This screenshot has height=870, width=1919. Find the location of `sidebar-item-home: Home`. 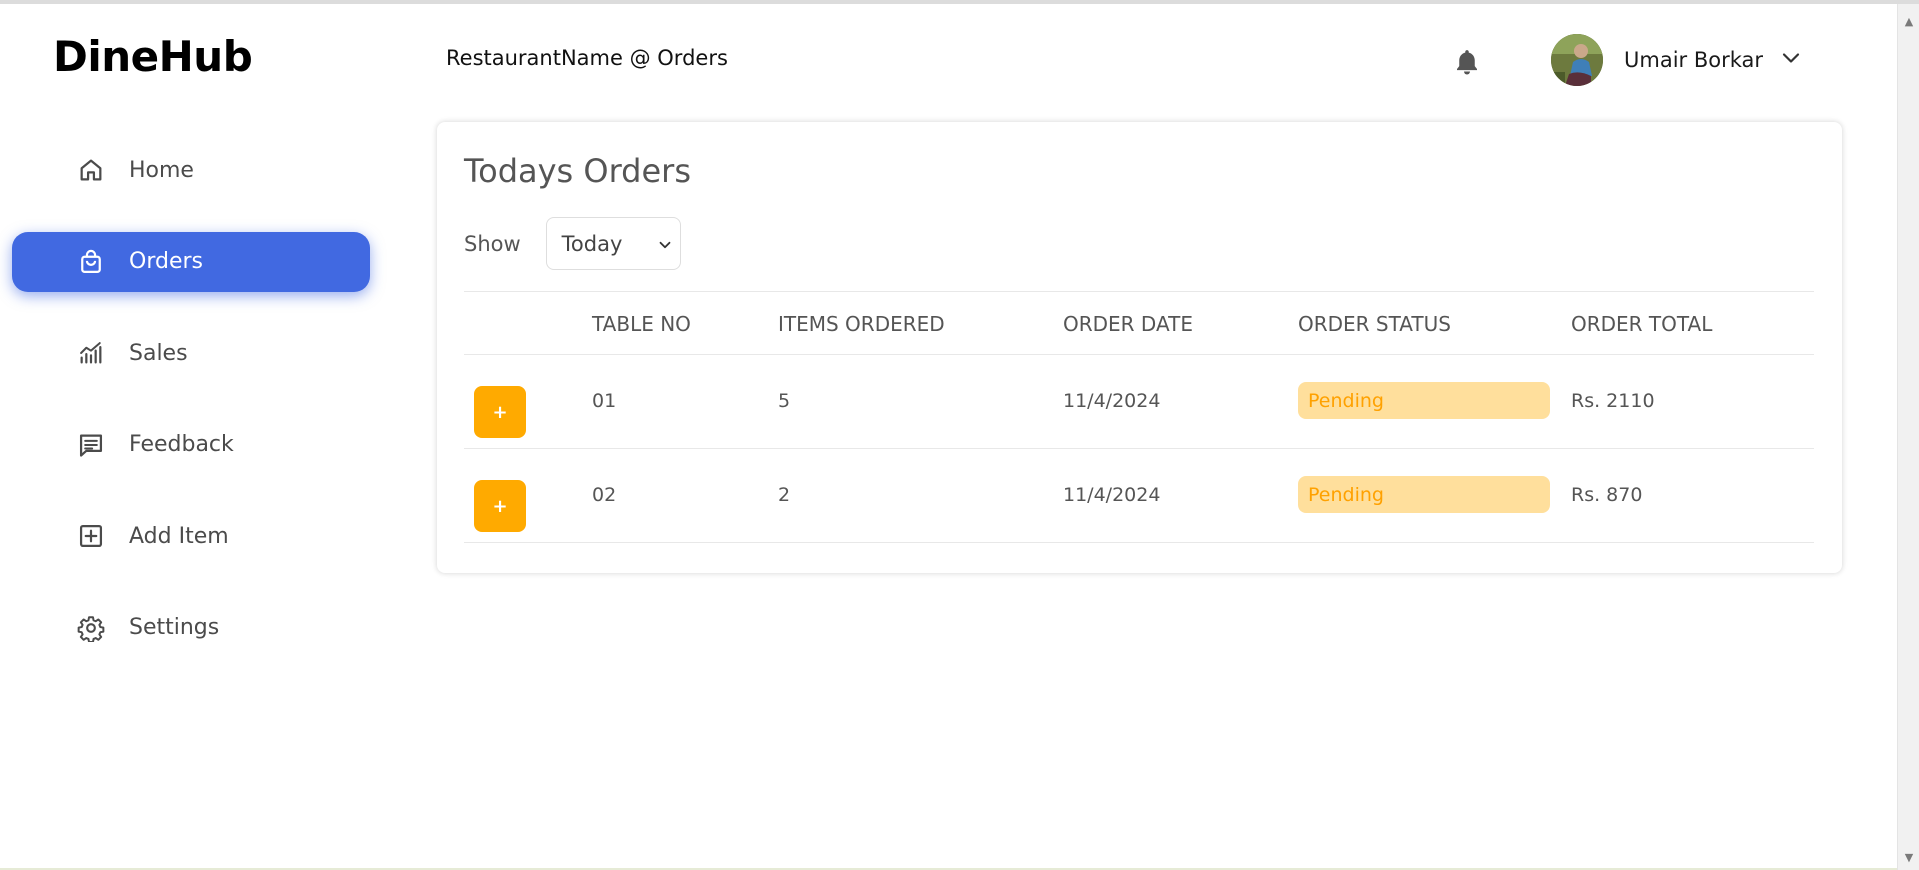

sidebar-item-home: Home is located at coordinates (191, 170).